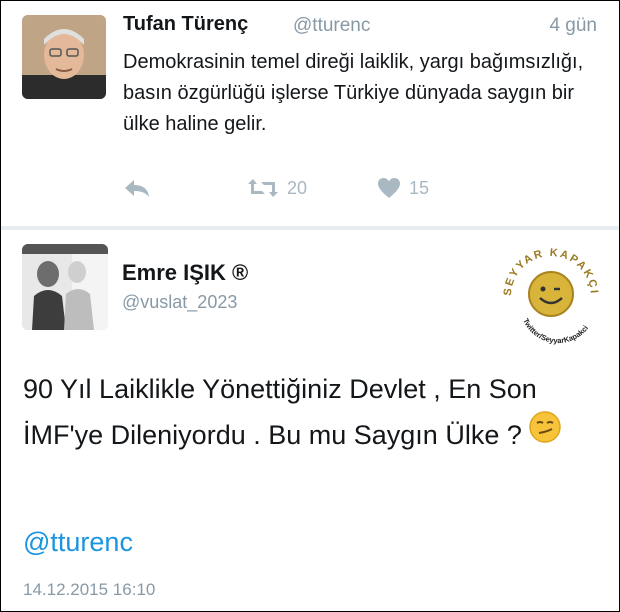 This screenshot has height=612, width=620. I want to click on reply-icon, so click(137, 188).